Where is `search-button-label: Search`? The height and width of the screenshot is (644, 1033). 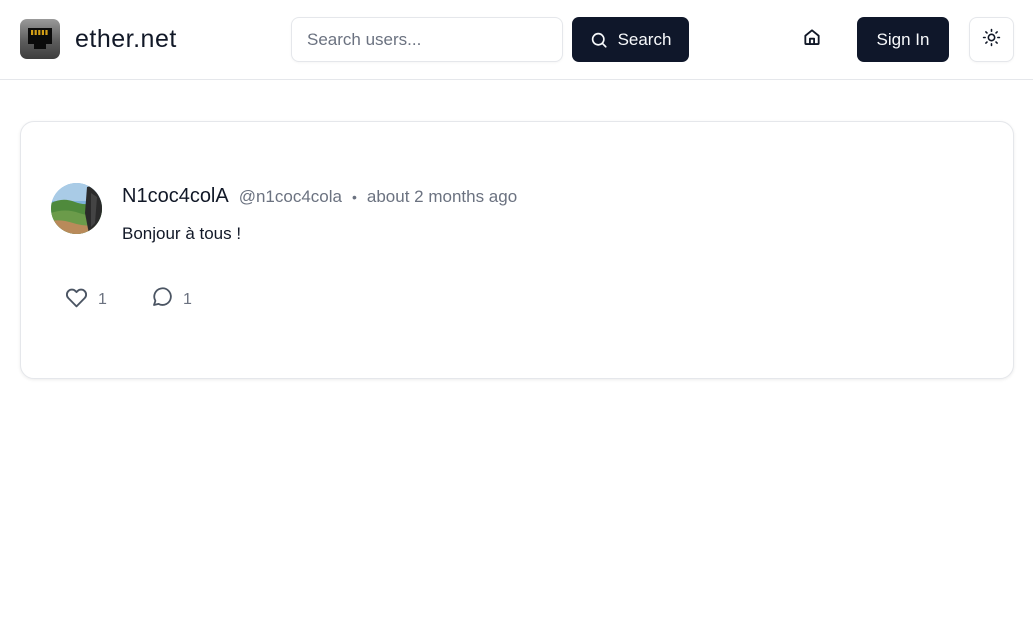 search-button-label: Search is located at coordinates (644, 39).